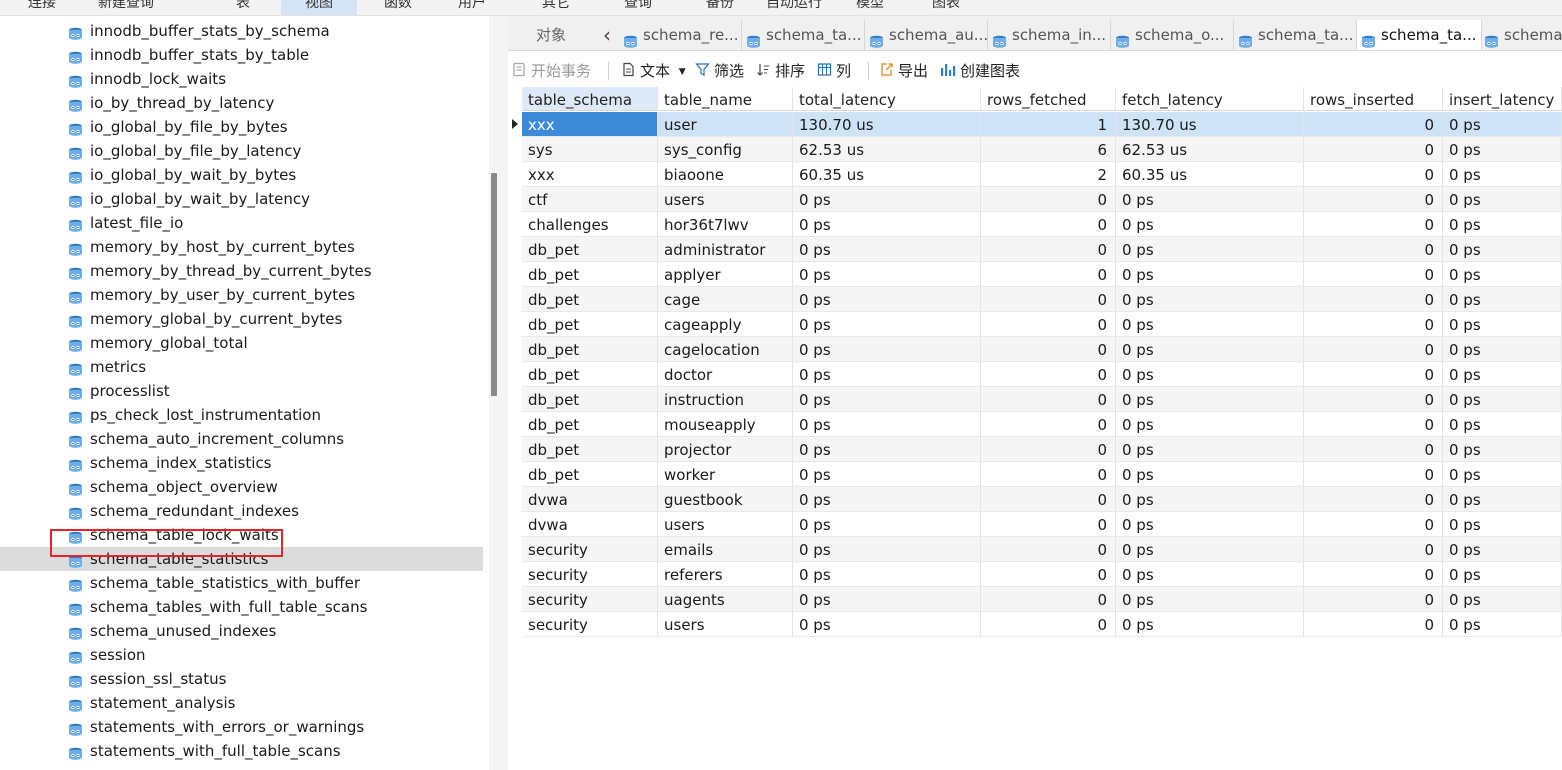  Describe the element at coordinates (725, 499) in the screenshot. I see `table-cell: guestbook` at that location.